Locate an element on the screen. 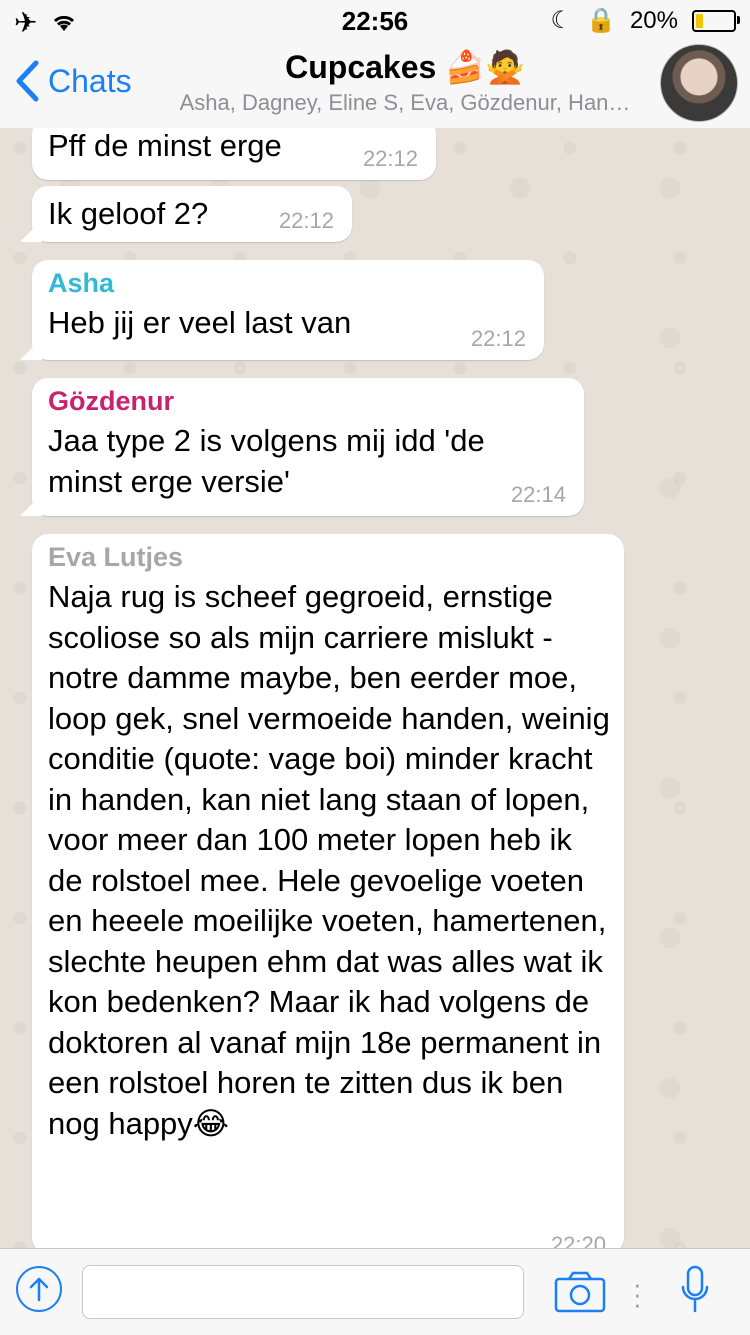  camera-button is located at coordinates (580, 1294).